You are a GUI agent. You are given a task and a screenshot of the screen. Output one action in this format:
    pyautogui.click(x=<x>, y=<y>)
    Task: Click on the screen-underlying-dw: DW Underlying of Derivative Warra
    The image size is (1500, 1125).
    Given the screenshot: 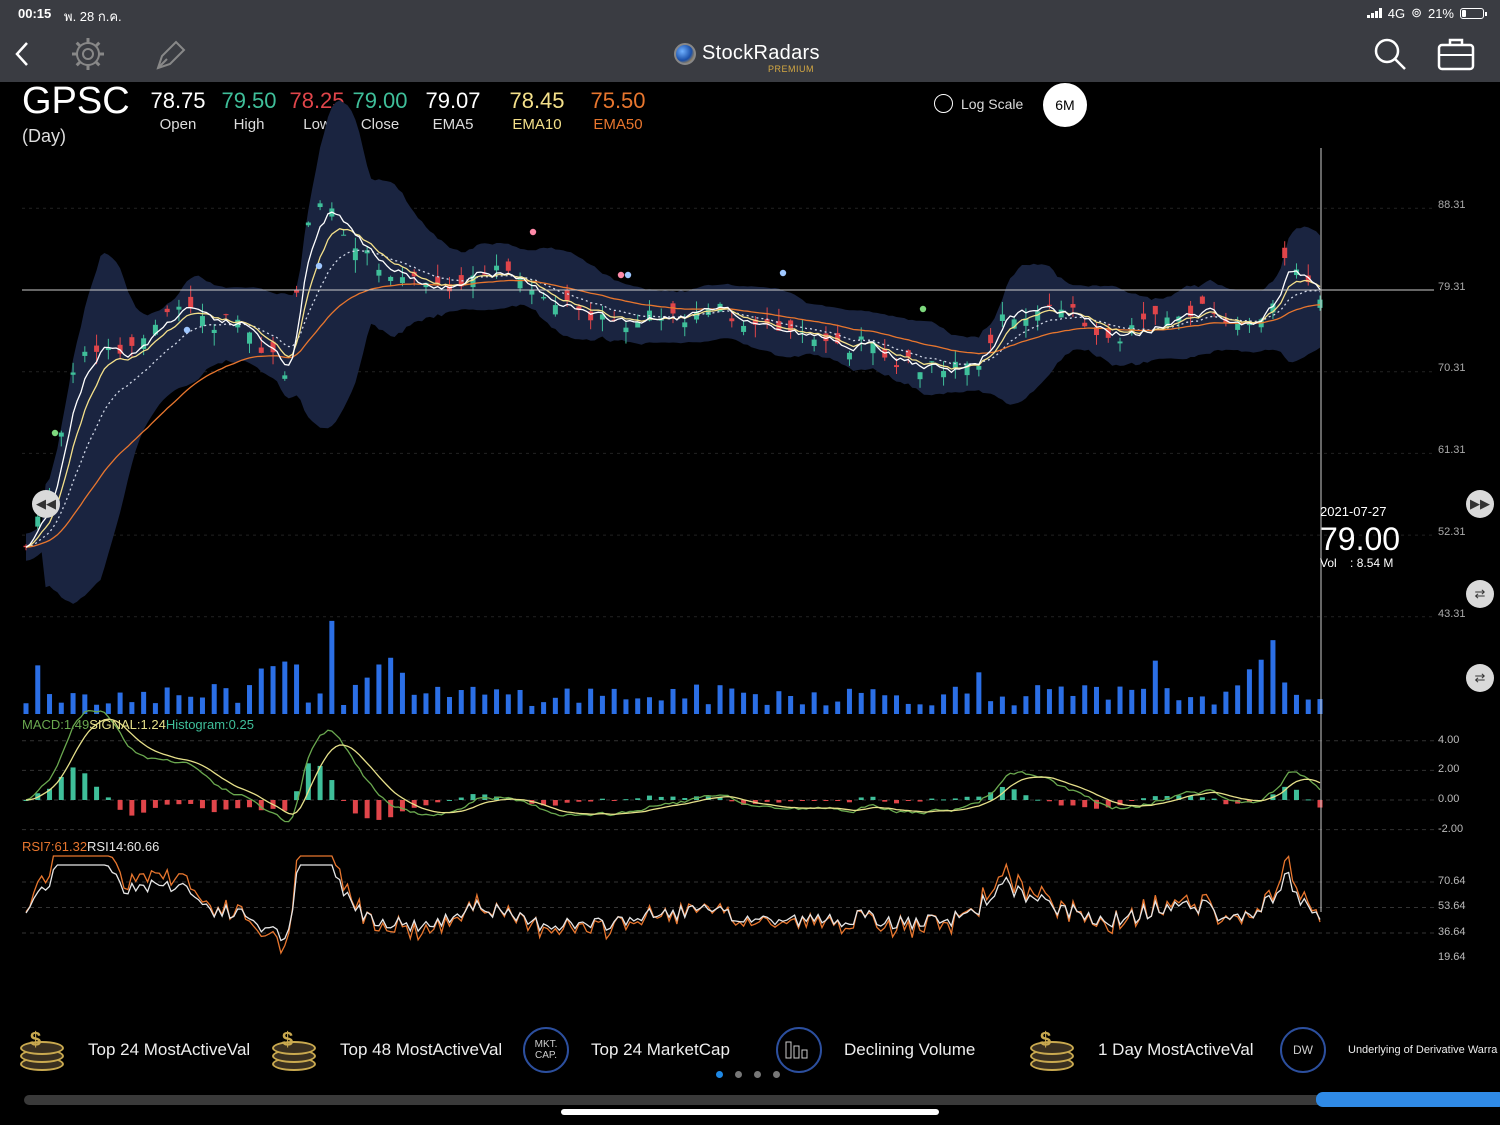 What is the action you would take?
    pyautogui.click(x=1388, y=1050)
    